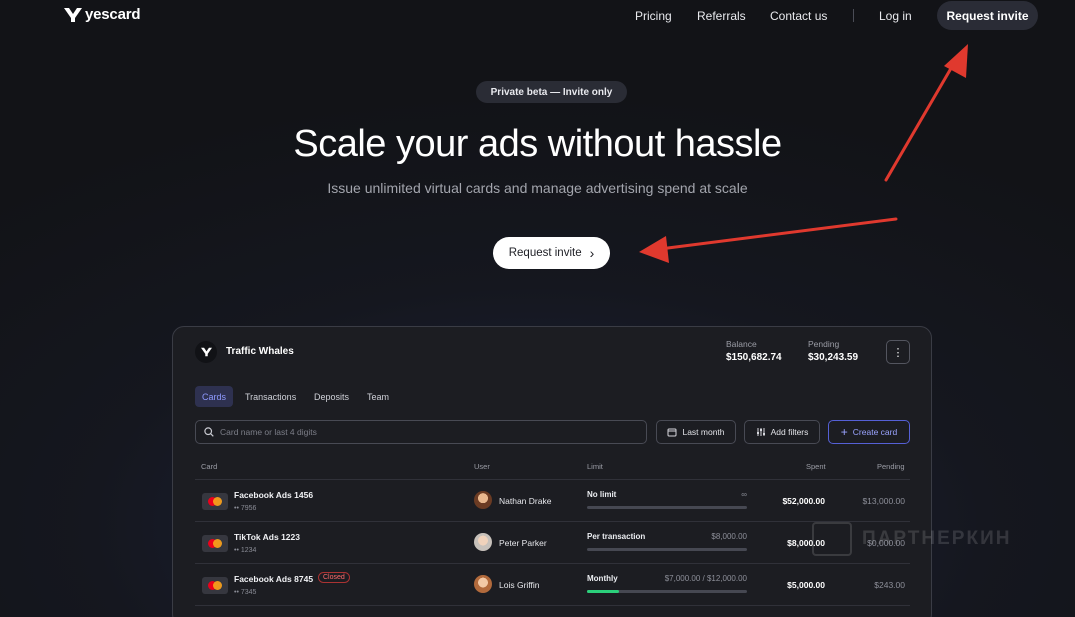 The width and height of the screenshot is (1075, 617). What do you see at coordinates (672, 432) in the screenshot?
I see `calendar-icon` at bounding box center [672, 432].